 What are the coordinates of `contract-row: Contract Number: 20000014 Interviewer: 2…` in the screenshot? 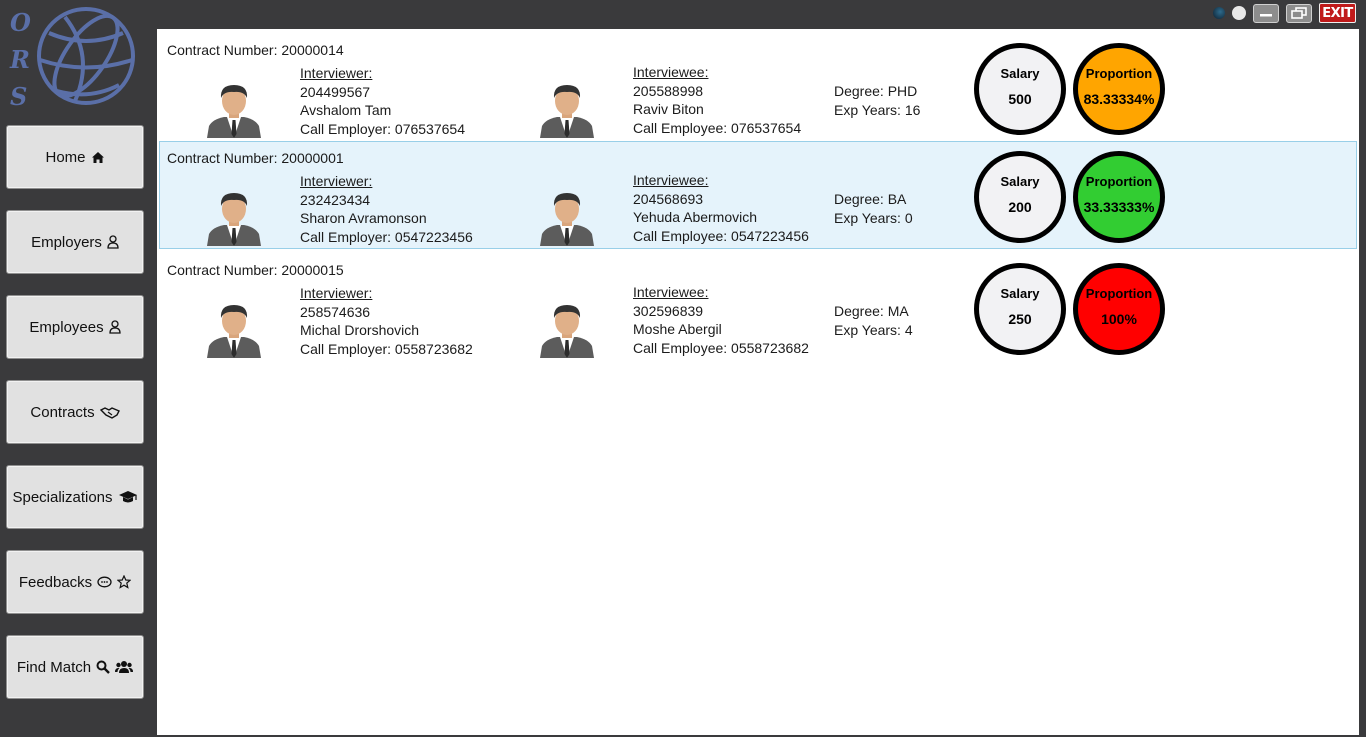 It's located at (758, 86).